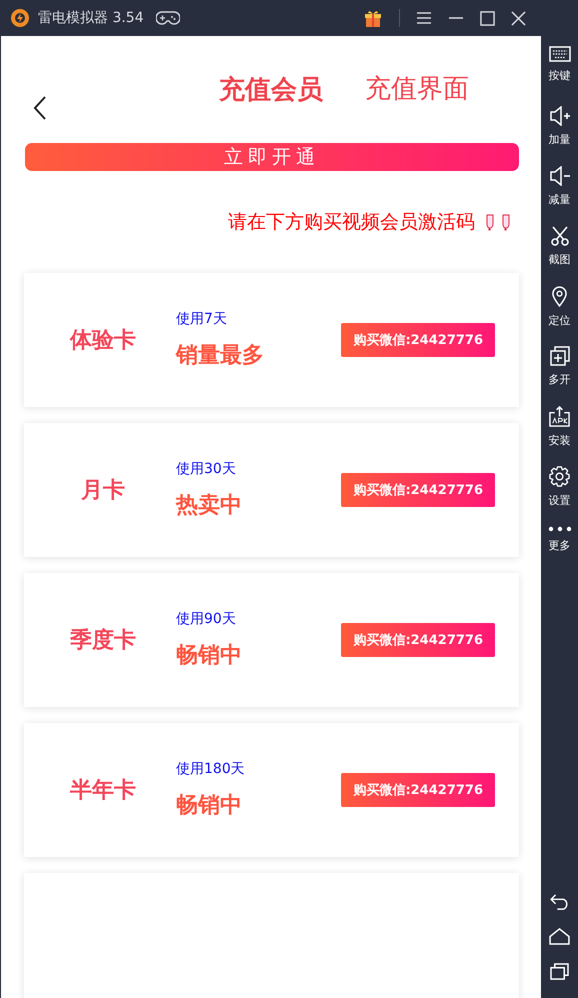 The image size is (578, 998). Describe the element at coordinates (559, 500) in the screenshot. I see `sidebar-label: 设置` at that location.